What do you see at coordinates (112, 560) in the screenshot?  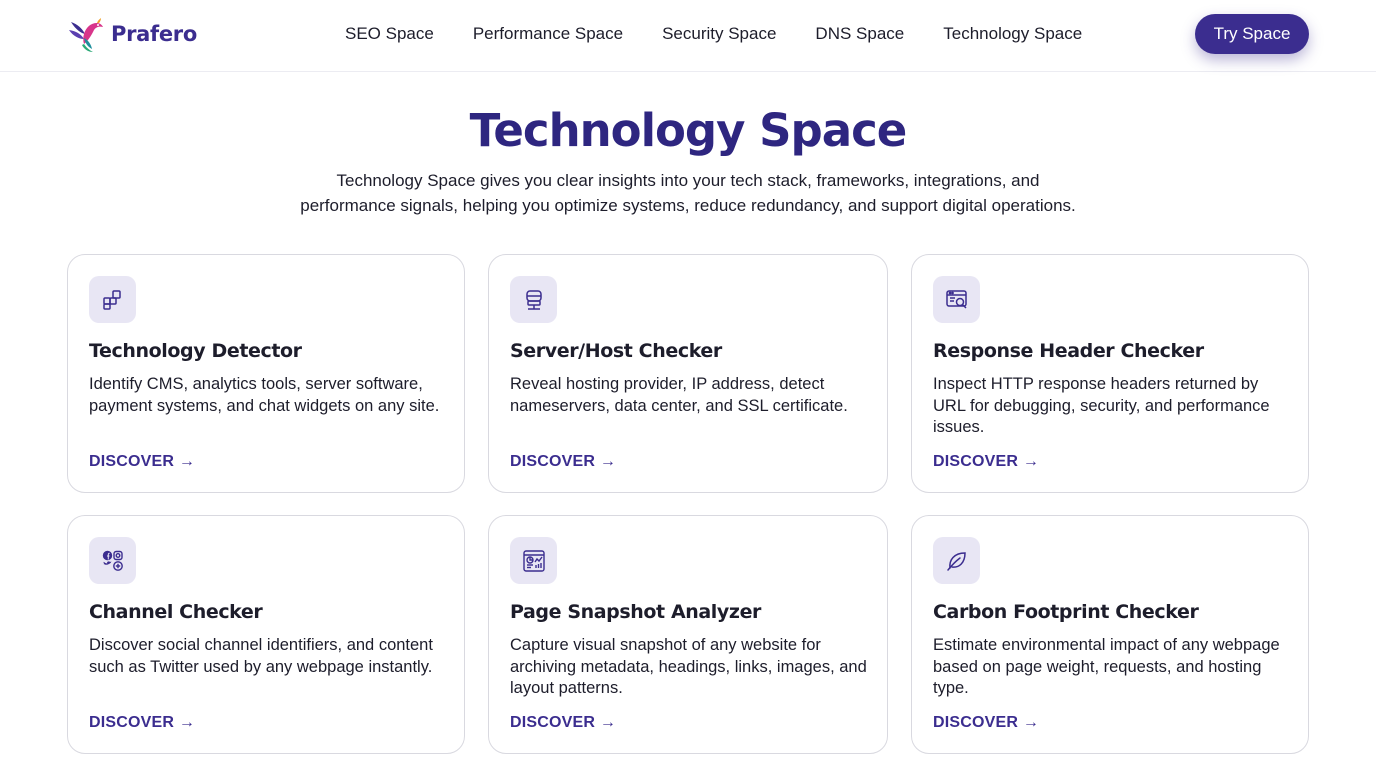 I see `social-icons` at bounding box center [112, 560].